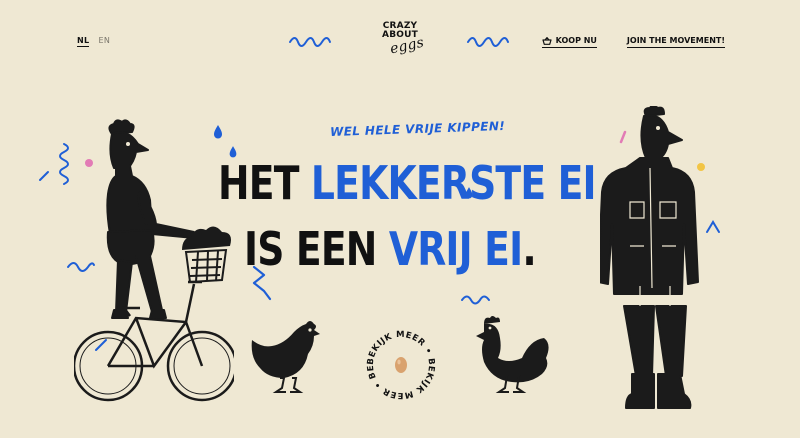  I want to click on hero-headline-line-1: HET LEKKERSTE EI, so click(407, 183).